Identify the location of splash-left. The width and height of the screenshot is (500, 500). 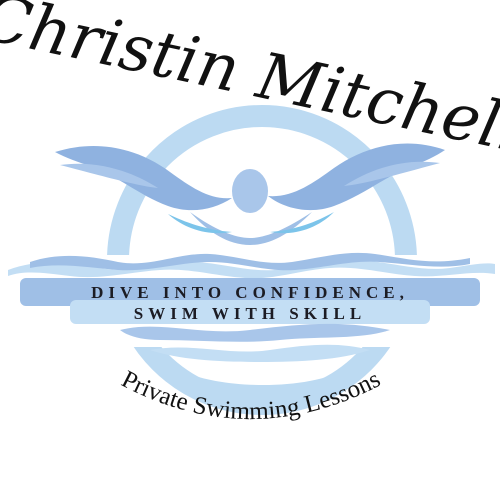
(200, 224).